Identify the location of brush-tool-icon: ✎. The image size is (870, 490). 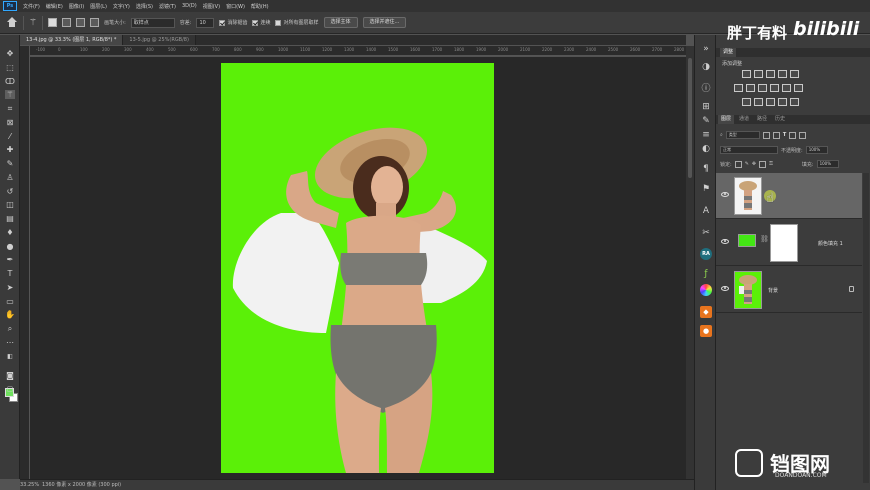
(10, 163).